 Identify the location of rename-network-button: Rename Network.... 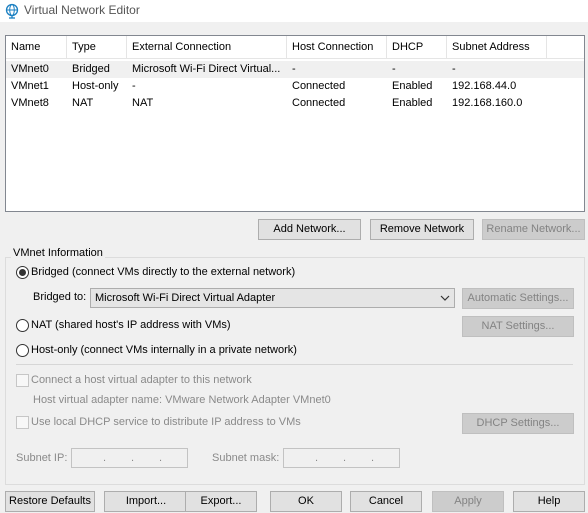
(533, 229).